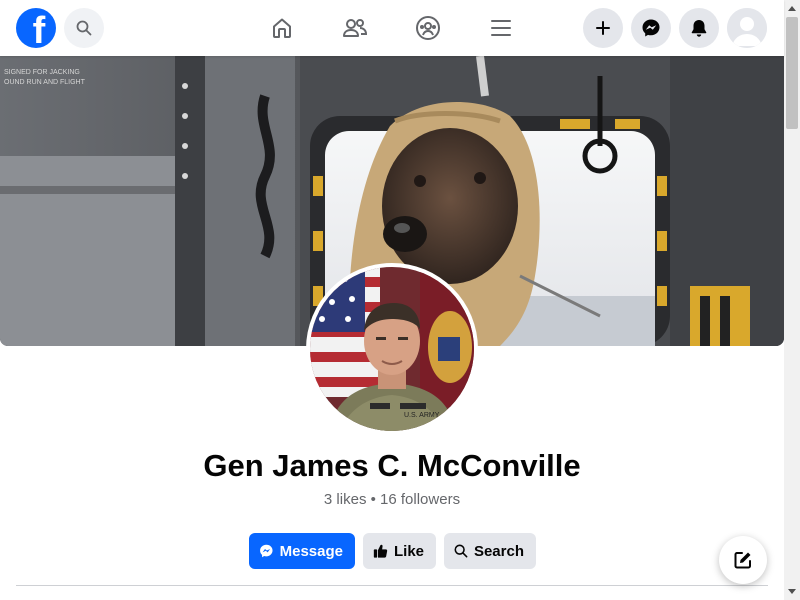 The image size is (800, 600). I want to click on scroll-down-arrow, so click(792, 592).